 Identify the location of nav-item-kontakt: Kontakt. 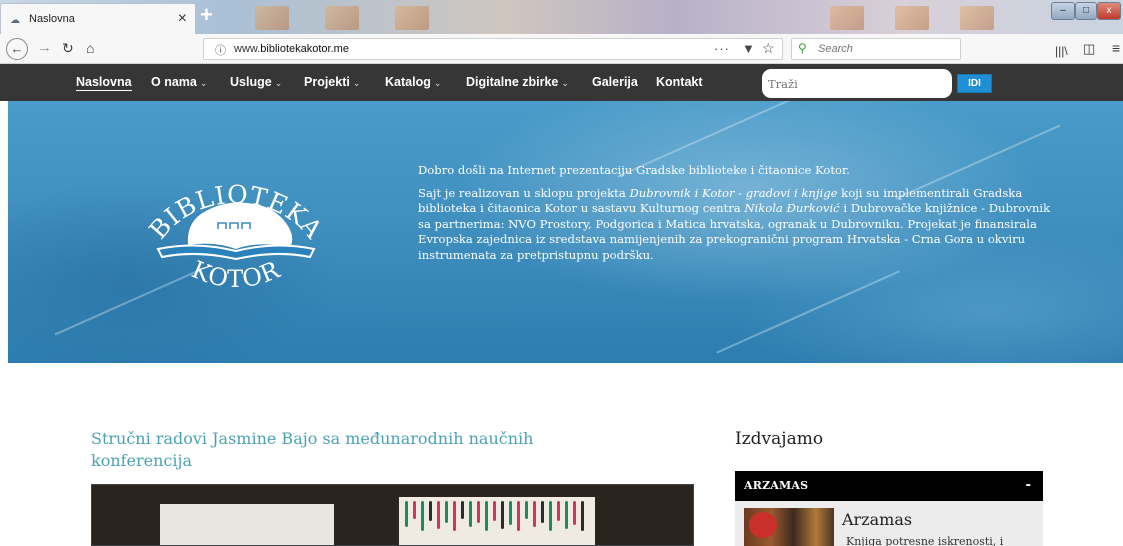
(679, 82).